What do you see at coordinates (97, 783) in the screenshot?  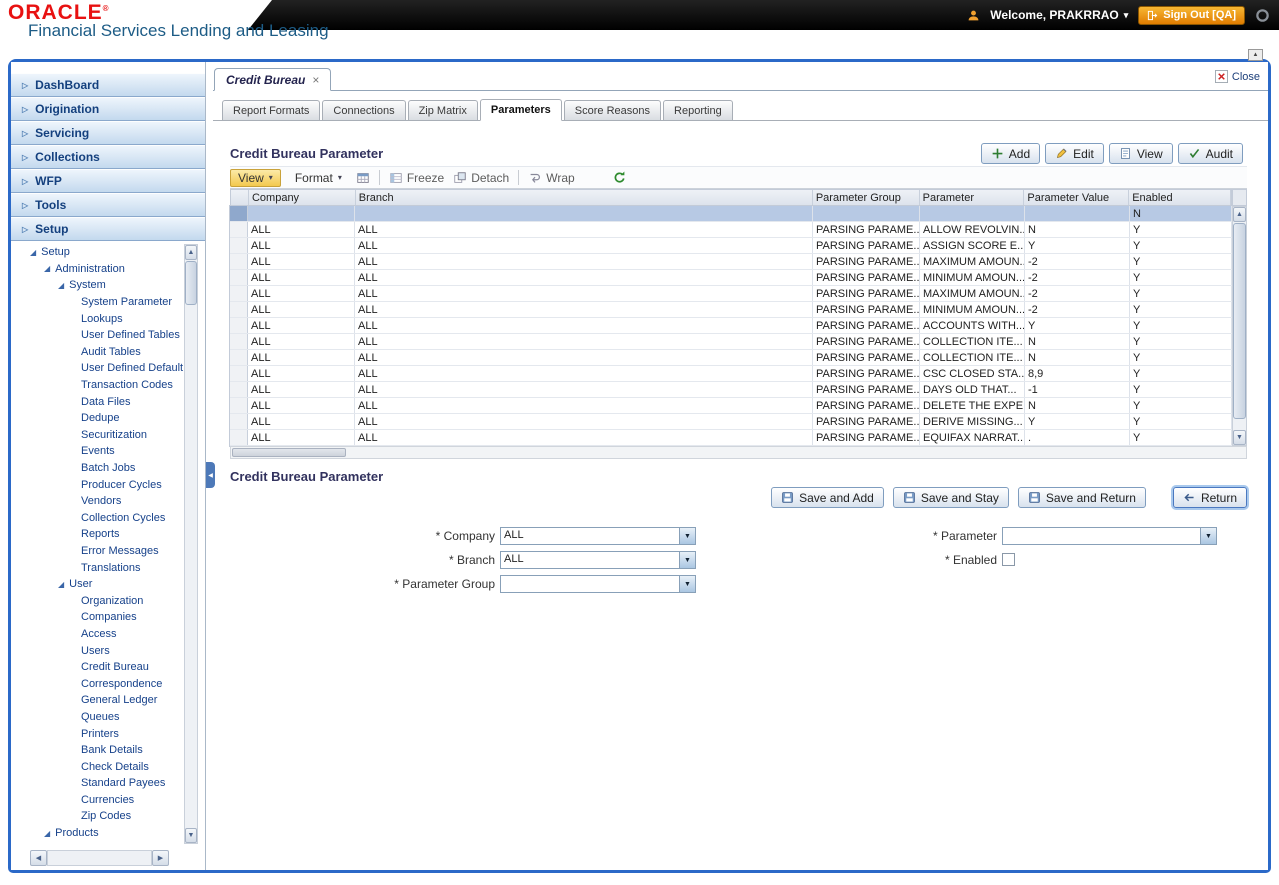 I see `tree-item-standard-payees: Standard Payees` at bounding box center [97, 783].